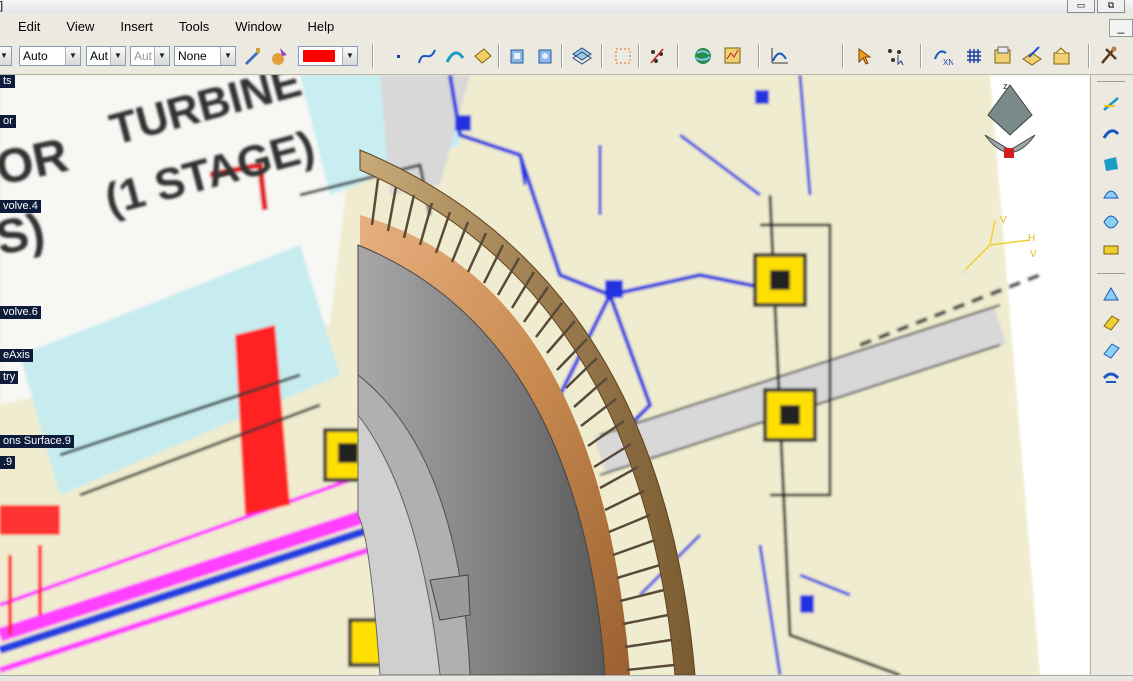 Image resolution: width=1133 pixels, height=681 pixels. I want to click on menu-window: Window, so click(258, 26).